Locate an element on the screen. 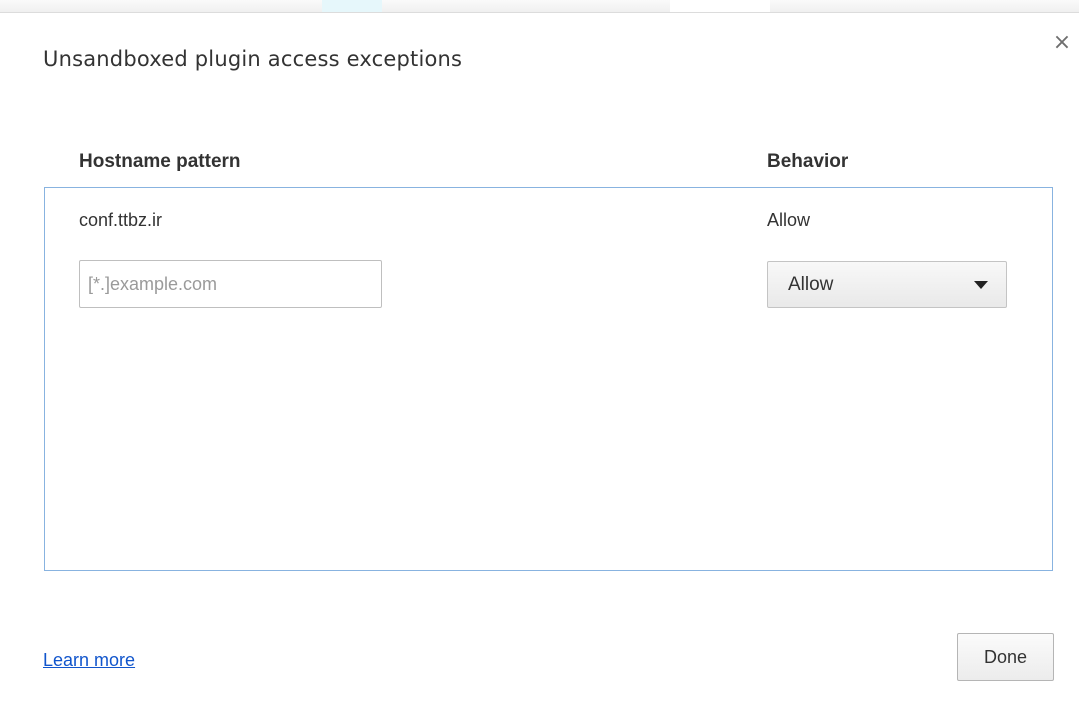 The image size is (1079, 706). column-header-behavior: Behavior is located at coordinates (808, 161).